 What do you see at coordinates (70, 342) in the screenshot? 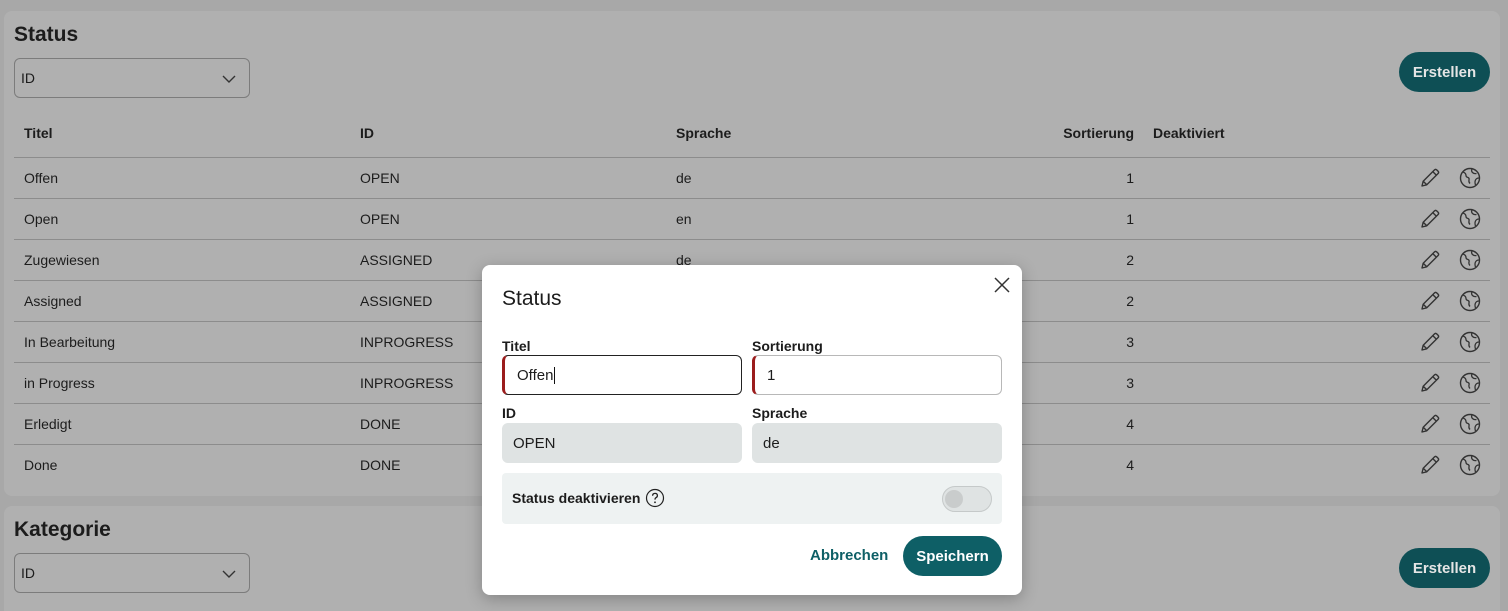
I see `cell-titel: In Bearbeitung` at bounding box center [70, 342].